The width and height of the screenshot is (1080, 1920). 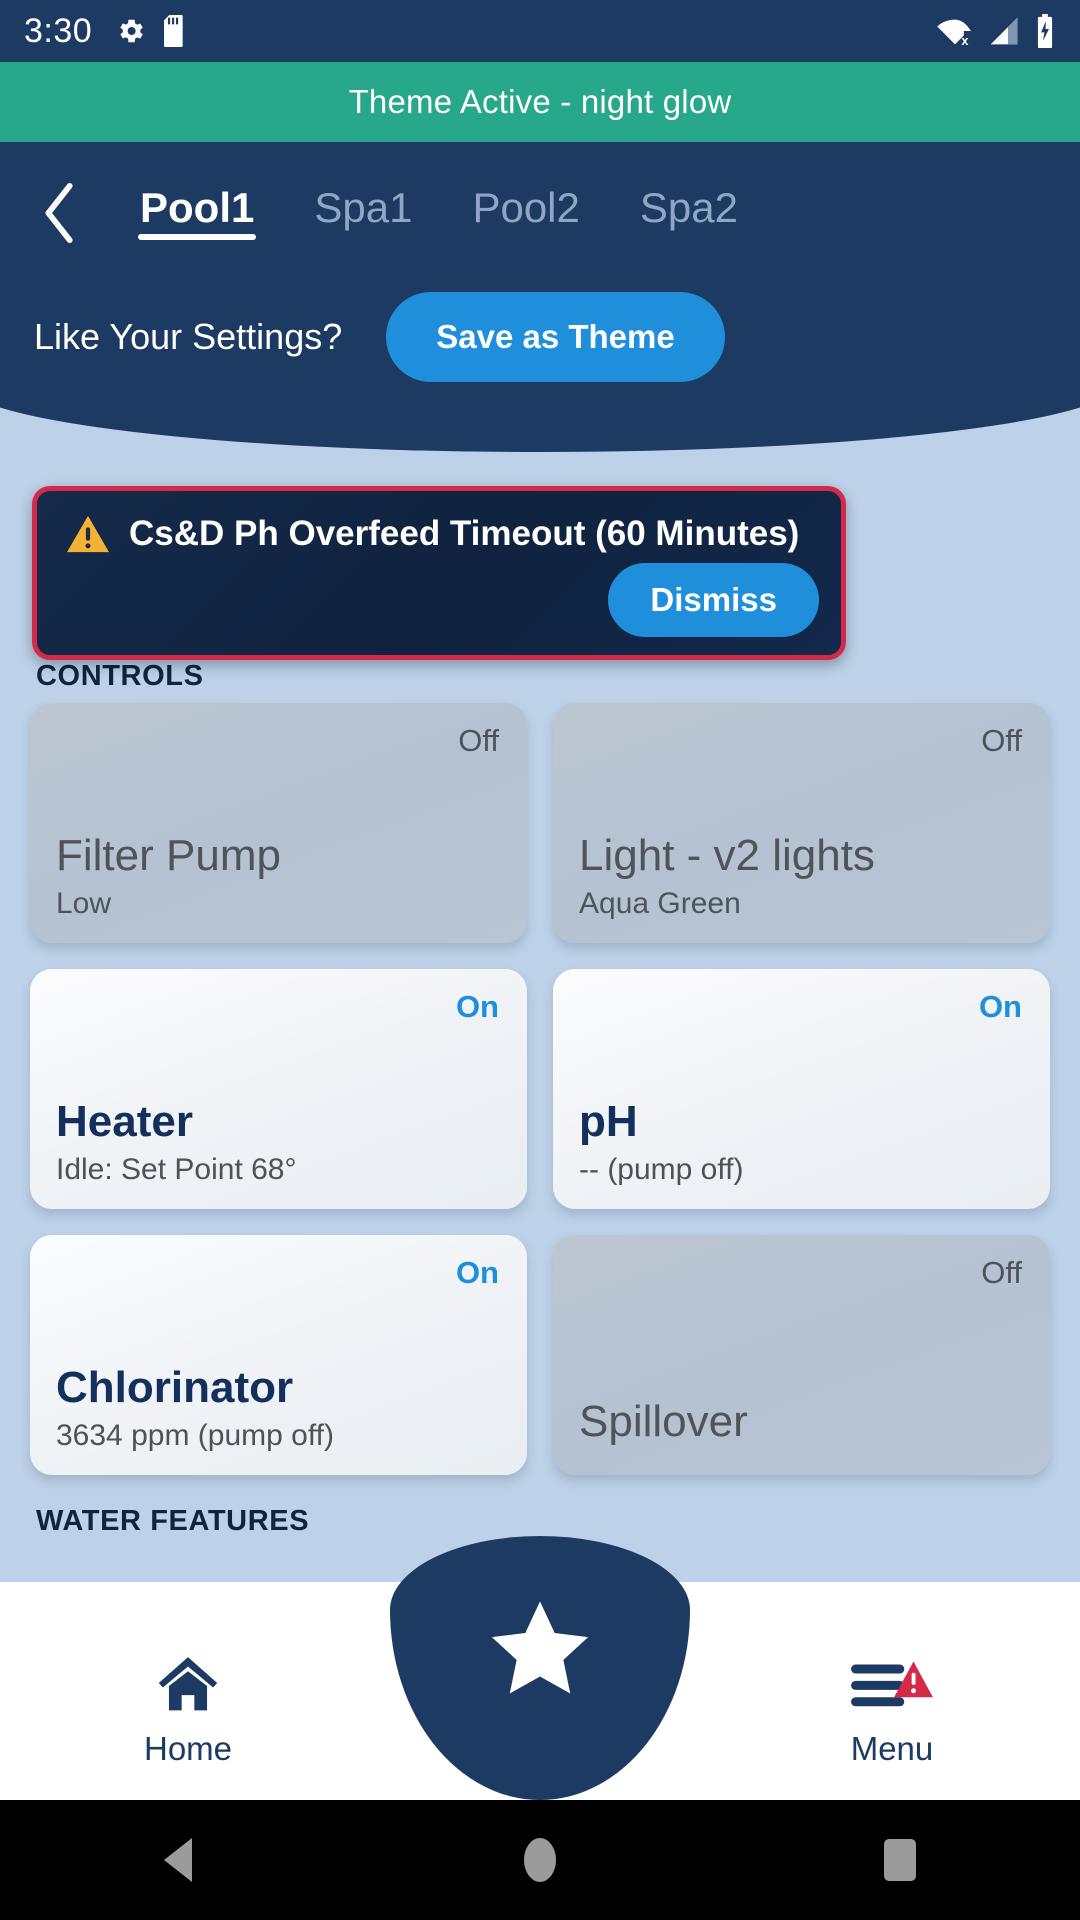 What do you see at coordinates (88, 534) in the screenshot?
I see `warning-triangle-icon` at bounding box center [88, 534].